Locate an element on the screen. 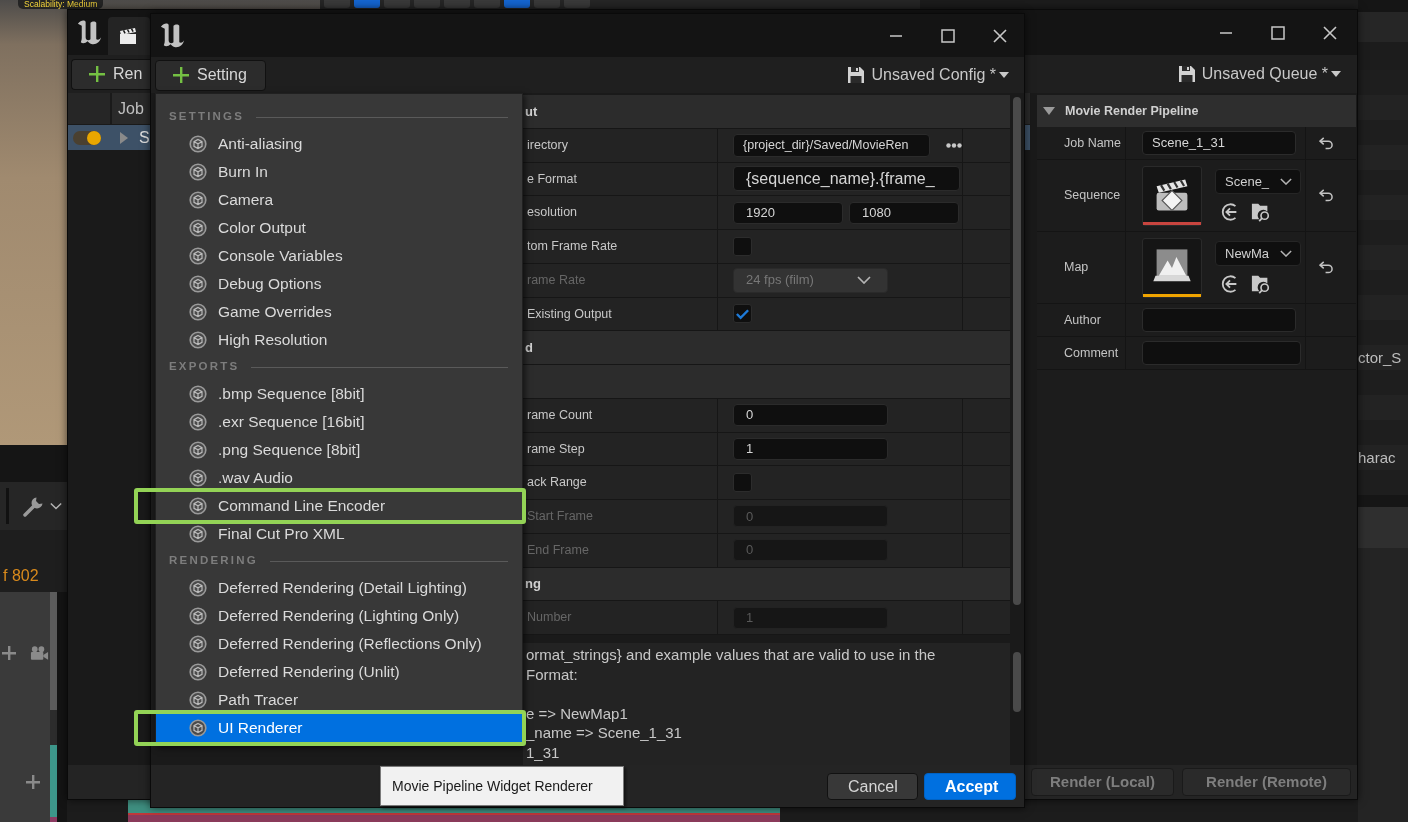 The height and width of the screenshot is (822, 1408). menu-item: Burn In is located at coordinates (339, 172).